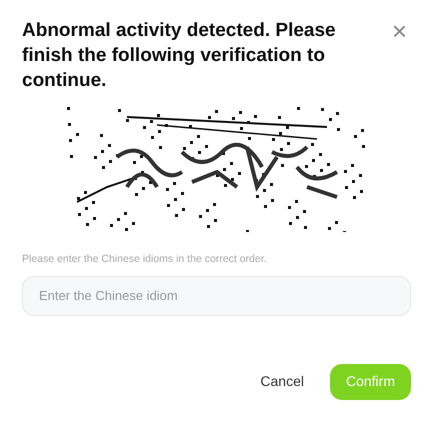 The image size is (433, 424). I want to click on dialog-title: Abnormal activity detected. Please finish the following verification to continue., so click(179, 56).